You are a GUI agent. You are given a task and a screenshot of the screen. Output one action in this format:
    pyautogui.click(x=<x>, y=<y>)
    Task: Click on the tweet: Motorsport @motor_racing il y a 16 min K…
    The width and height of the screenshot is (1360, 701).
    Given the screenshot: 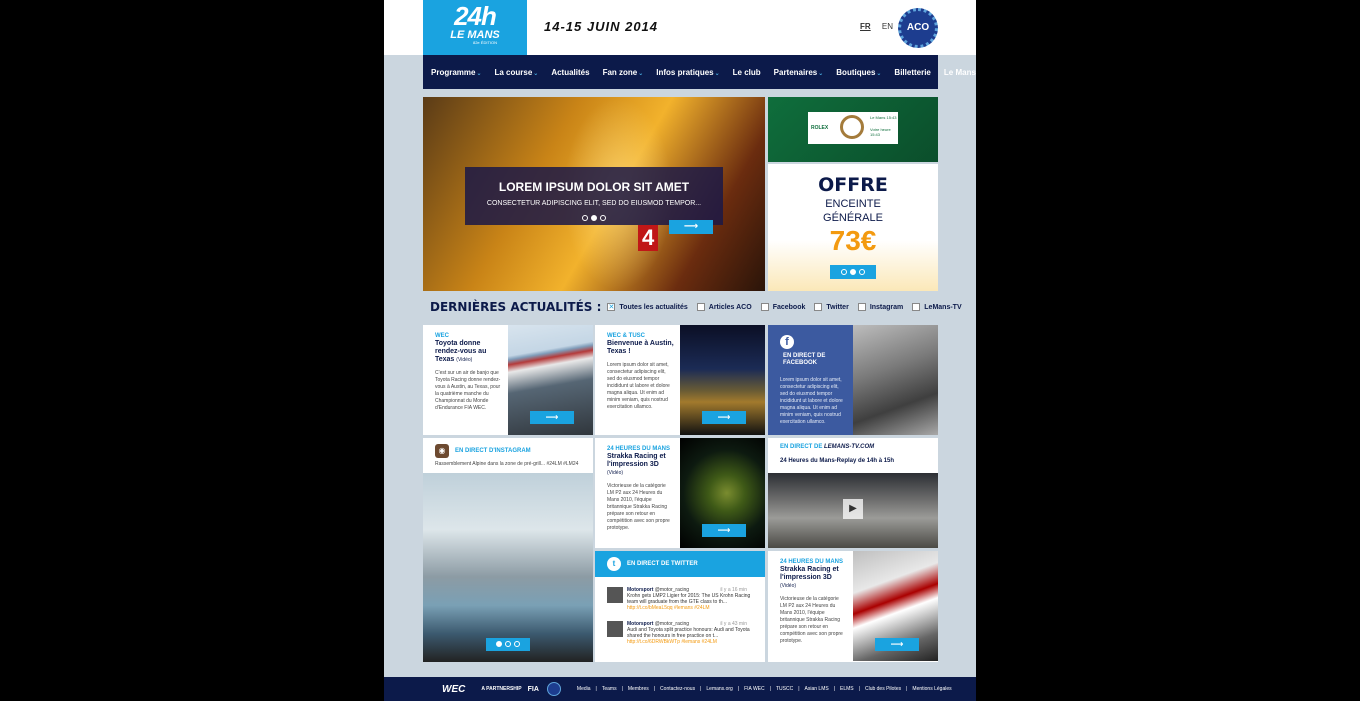 What is the action you would take?
    pyautogui.click(x=682, y=599)
    